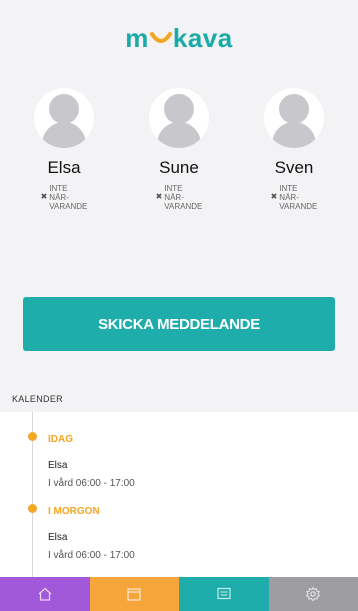 This screenshot has height=611, width=358. Describe the element at coordinates (64, 149) in the screenshot. I see `child-card: Elsa ✖ INTE NÄR- VARANDE` at that location.